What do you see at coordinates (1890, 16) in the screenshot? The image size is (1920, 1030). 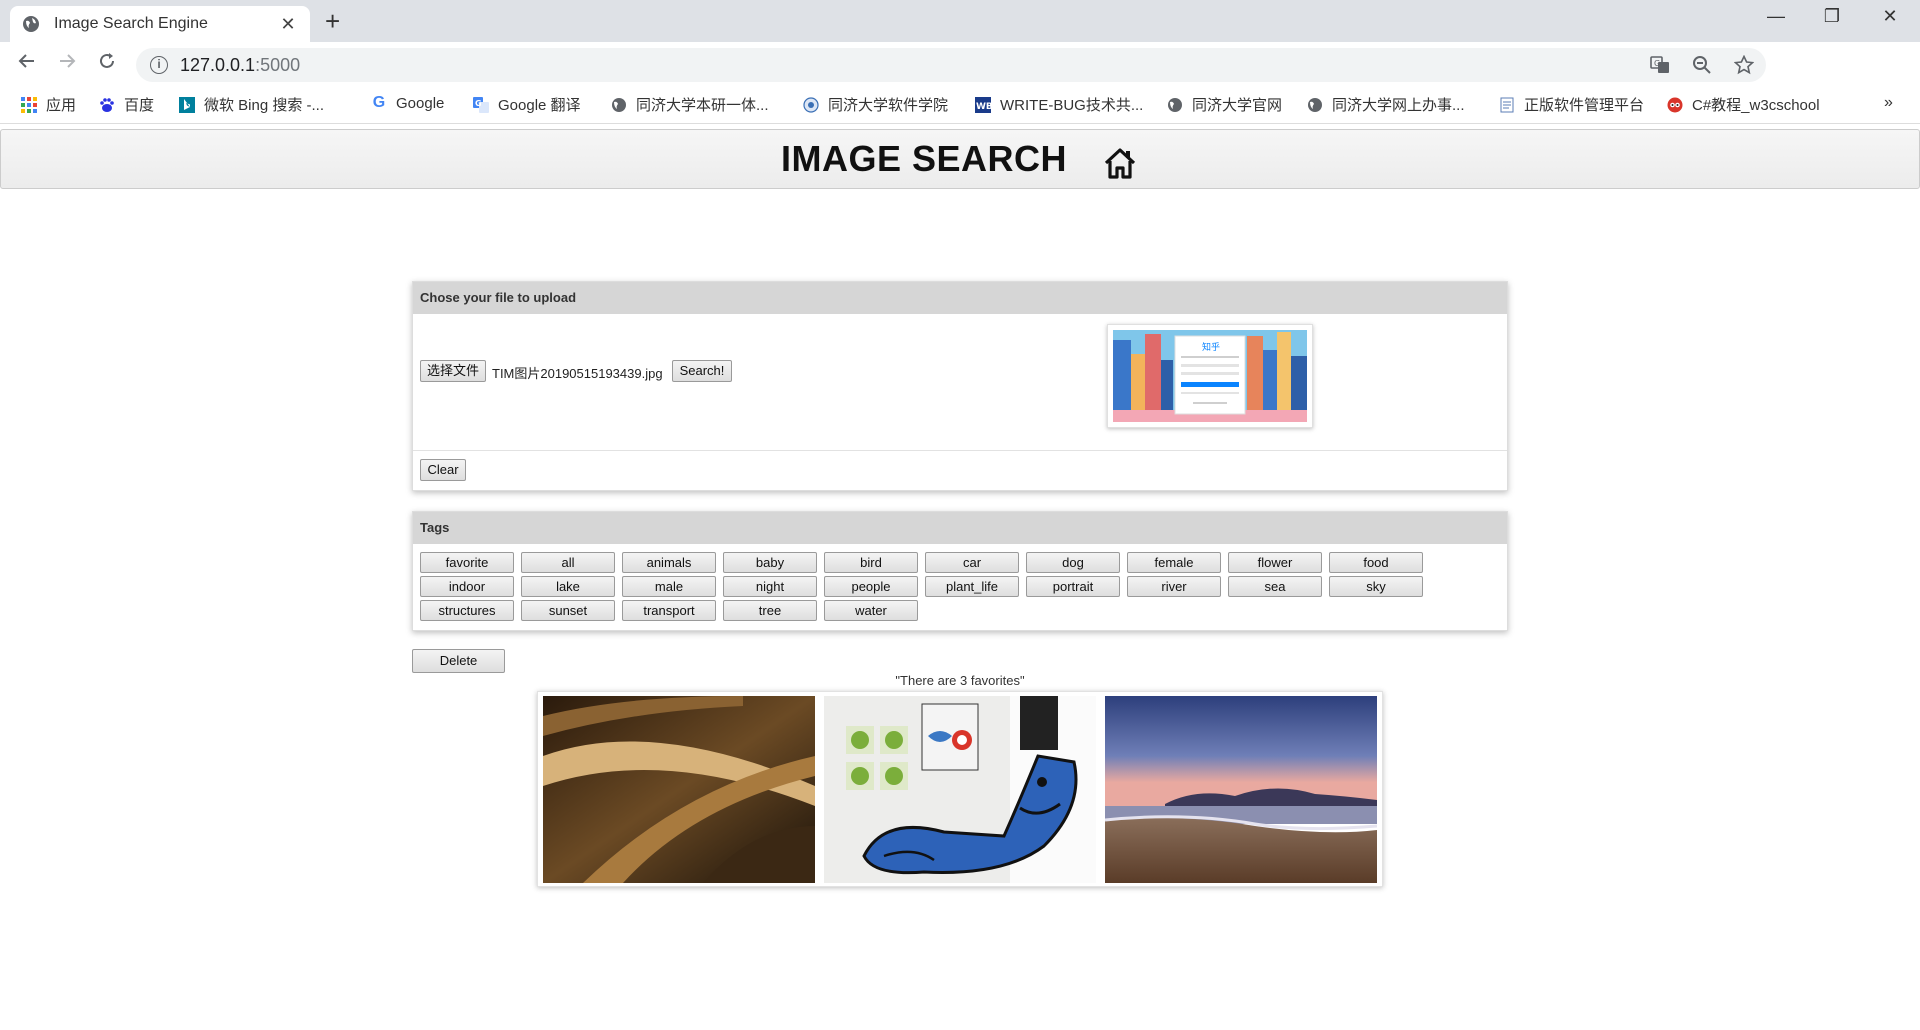 I see `window-close-icon: ✕` at bounding box center [1890, 16].